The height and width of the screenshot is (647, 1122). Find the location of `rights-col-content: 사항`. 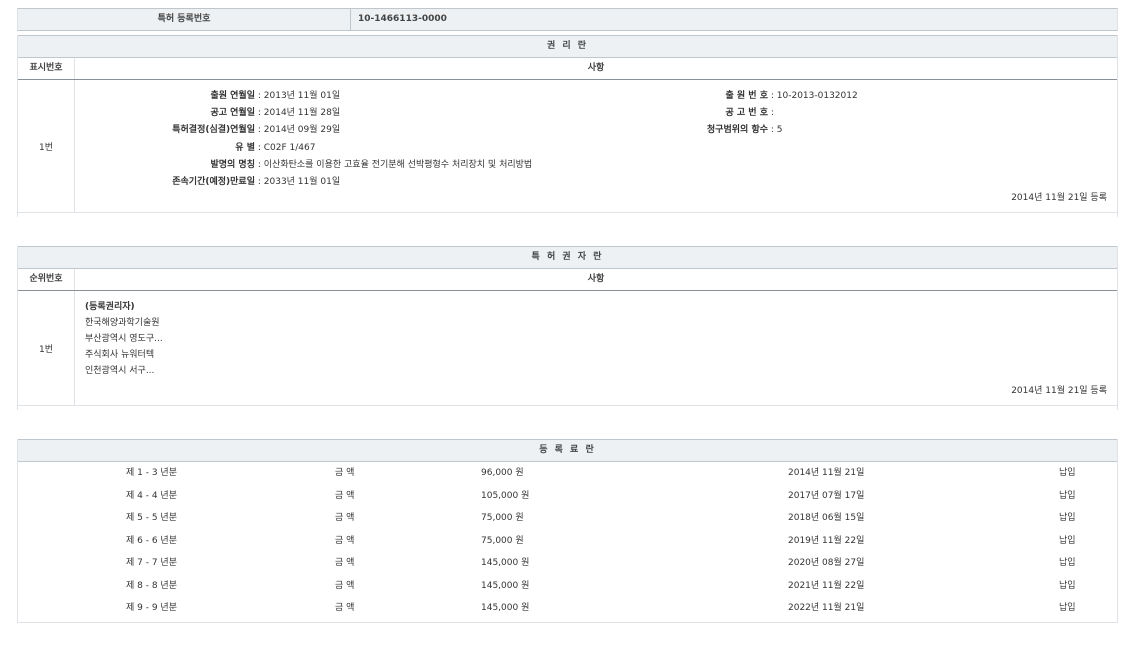

rights-col-content: 사항 is located at coordinates (596, 68).